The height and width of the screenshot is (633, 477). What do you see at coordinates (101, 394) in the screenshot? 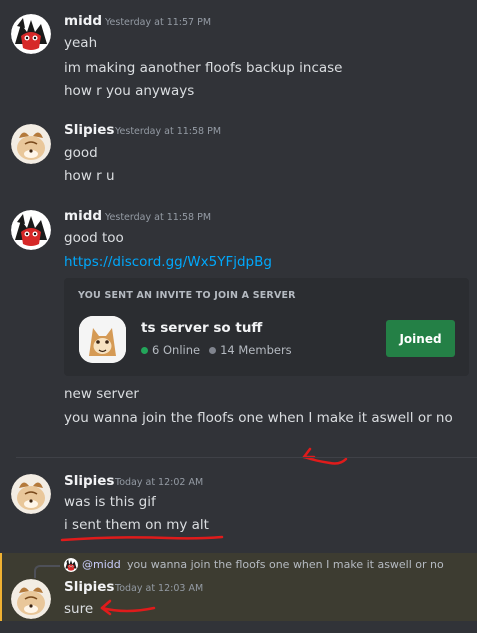
I see `message-line: new server` at bounding box center [101, 394].